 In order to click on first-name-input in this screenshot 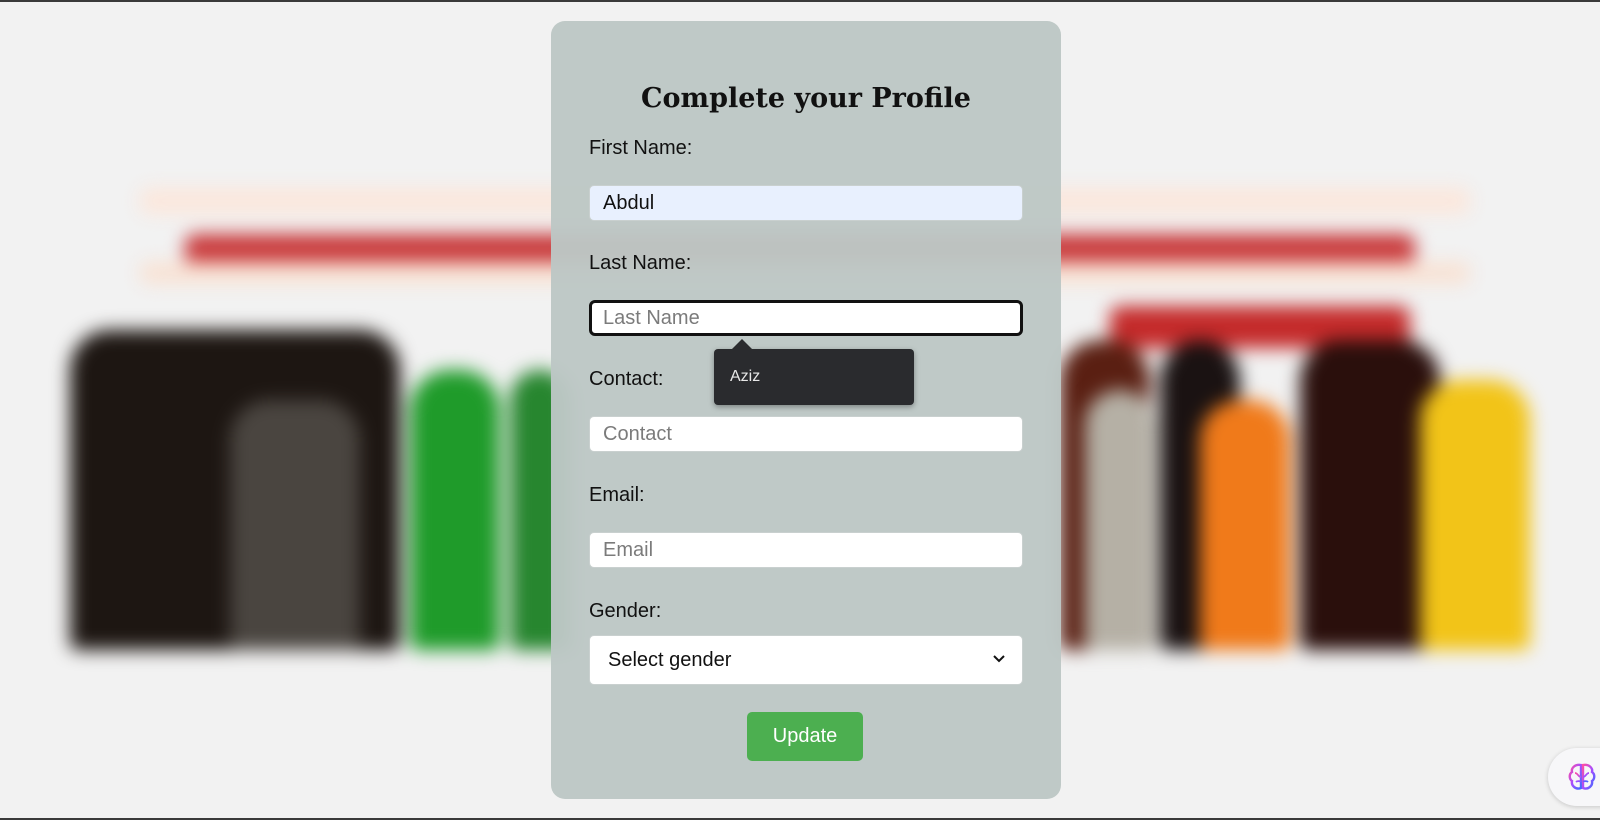, I will do `click(806, 203)`.